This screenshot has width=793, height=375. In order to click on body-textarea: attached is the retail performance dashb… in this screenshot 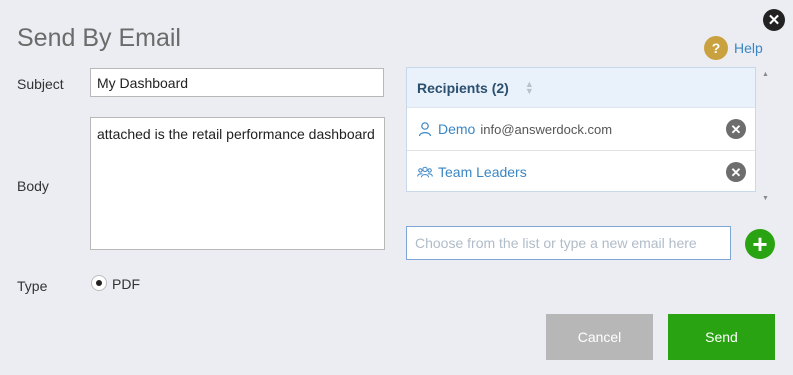, I will do `click(237, 183)`.